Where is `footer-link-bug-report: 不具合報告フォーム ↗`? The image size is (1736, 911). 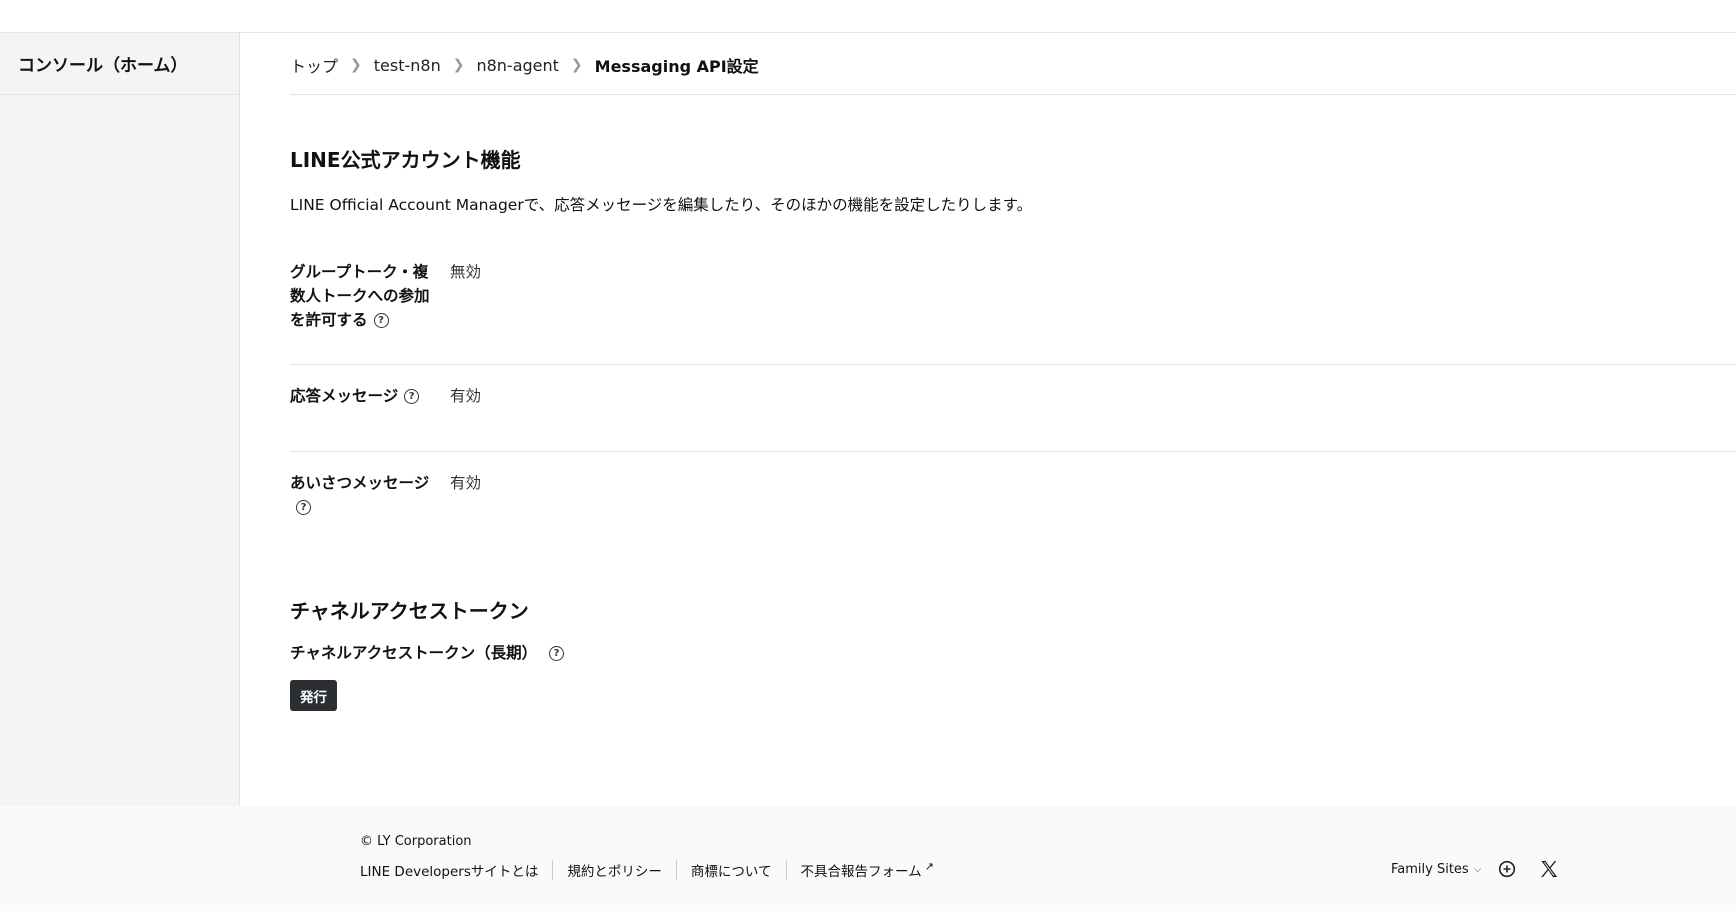
footer-link-bug-report: 不具合報告フォーム ↗ is located at coordinates (866, 870).